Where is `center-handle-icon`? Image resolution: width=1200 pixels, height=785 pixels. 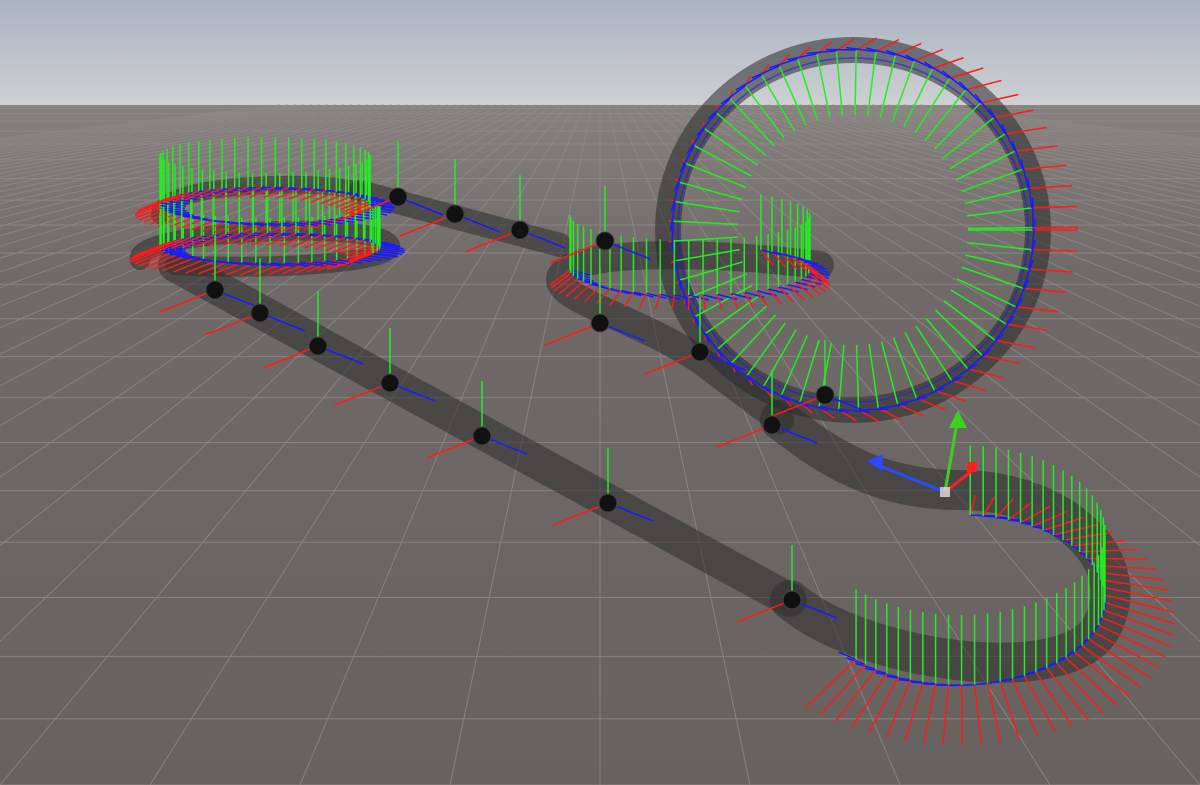
center-handle-icon is located at coordinates (945, 492).